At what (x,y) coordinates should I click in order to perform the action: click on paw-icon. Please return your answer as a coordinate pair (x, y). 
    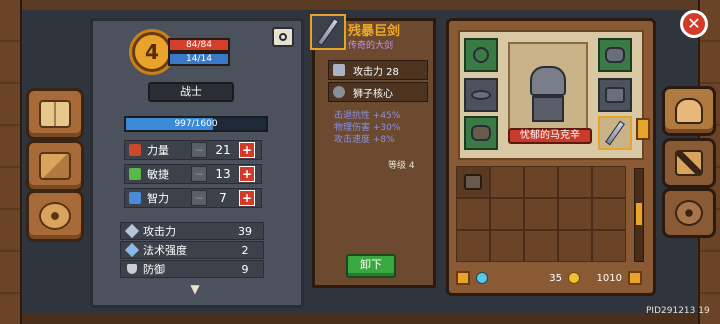
    Looking at the image, I should click on (55, 216).